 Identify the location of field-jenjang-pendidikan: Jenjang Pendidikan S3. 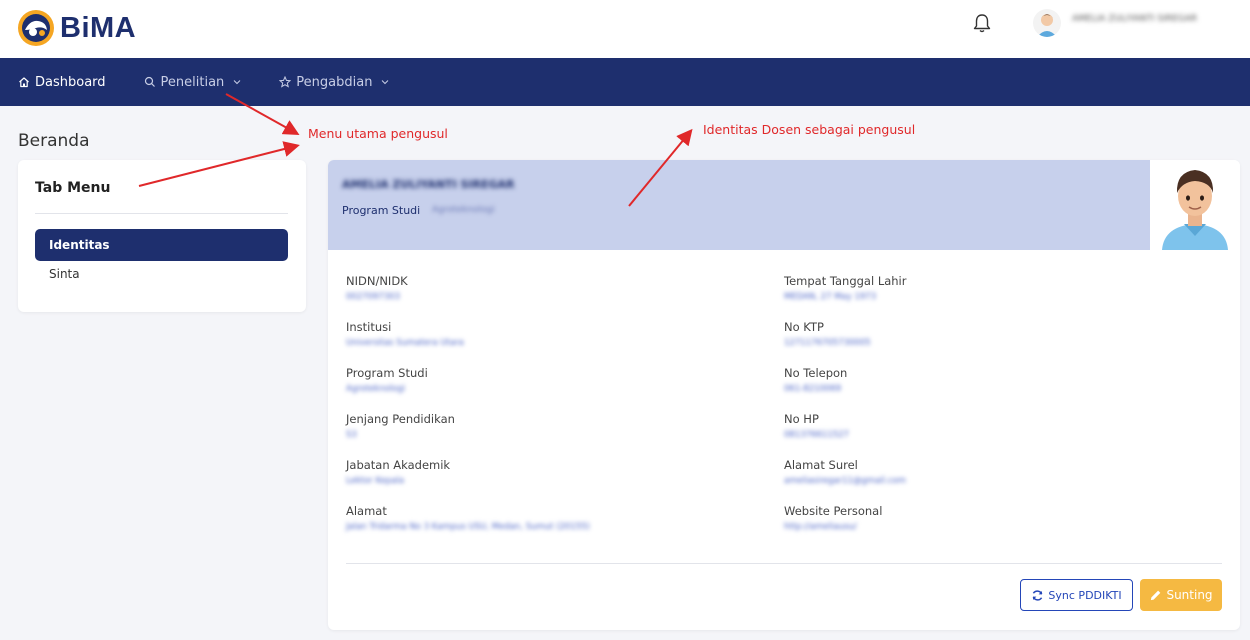
(400, 426).